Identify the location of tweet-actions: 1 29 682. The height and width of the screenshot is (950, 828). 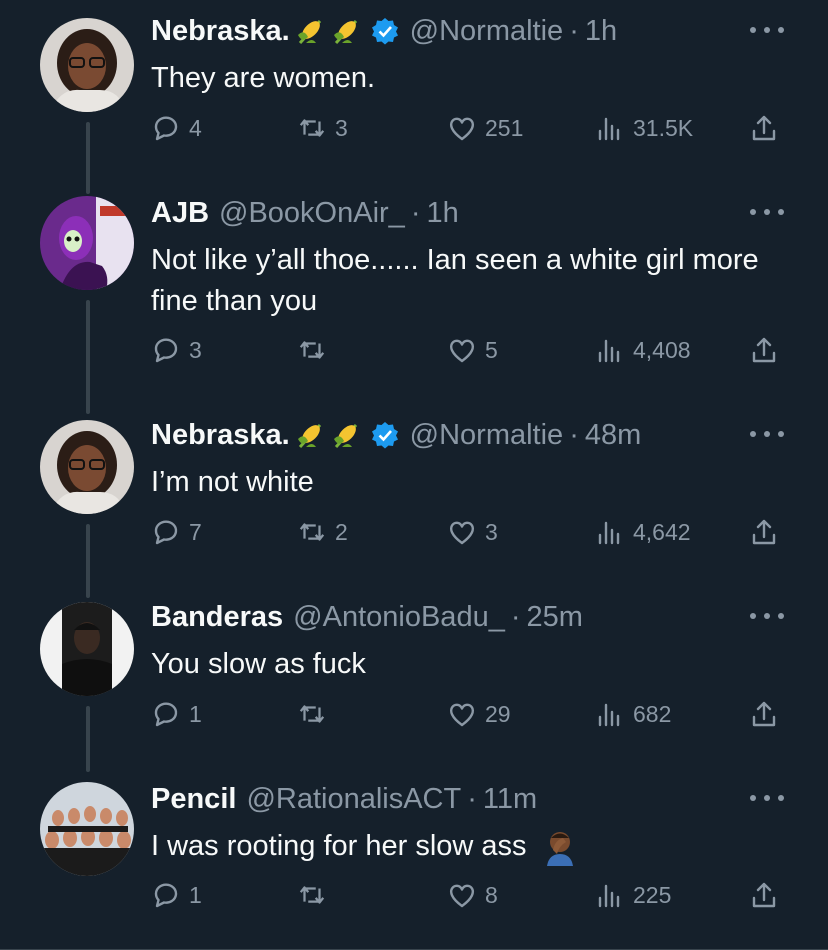
(471, 716).